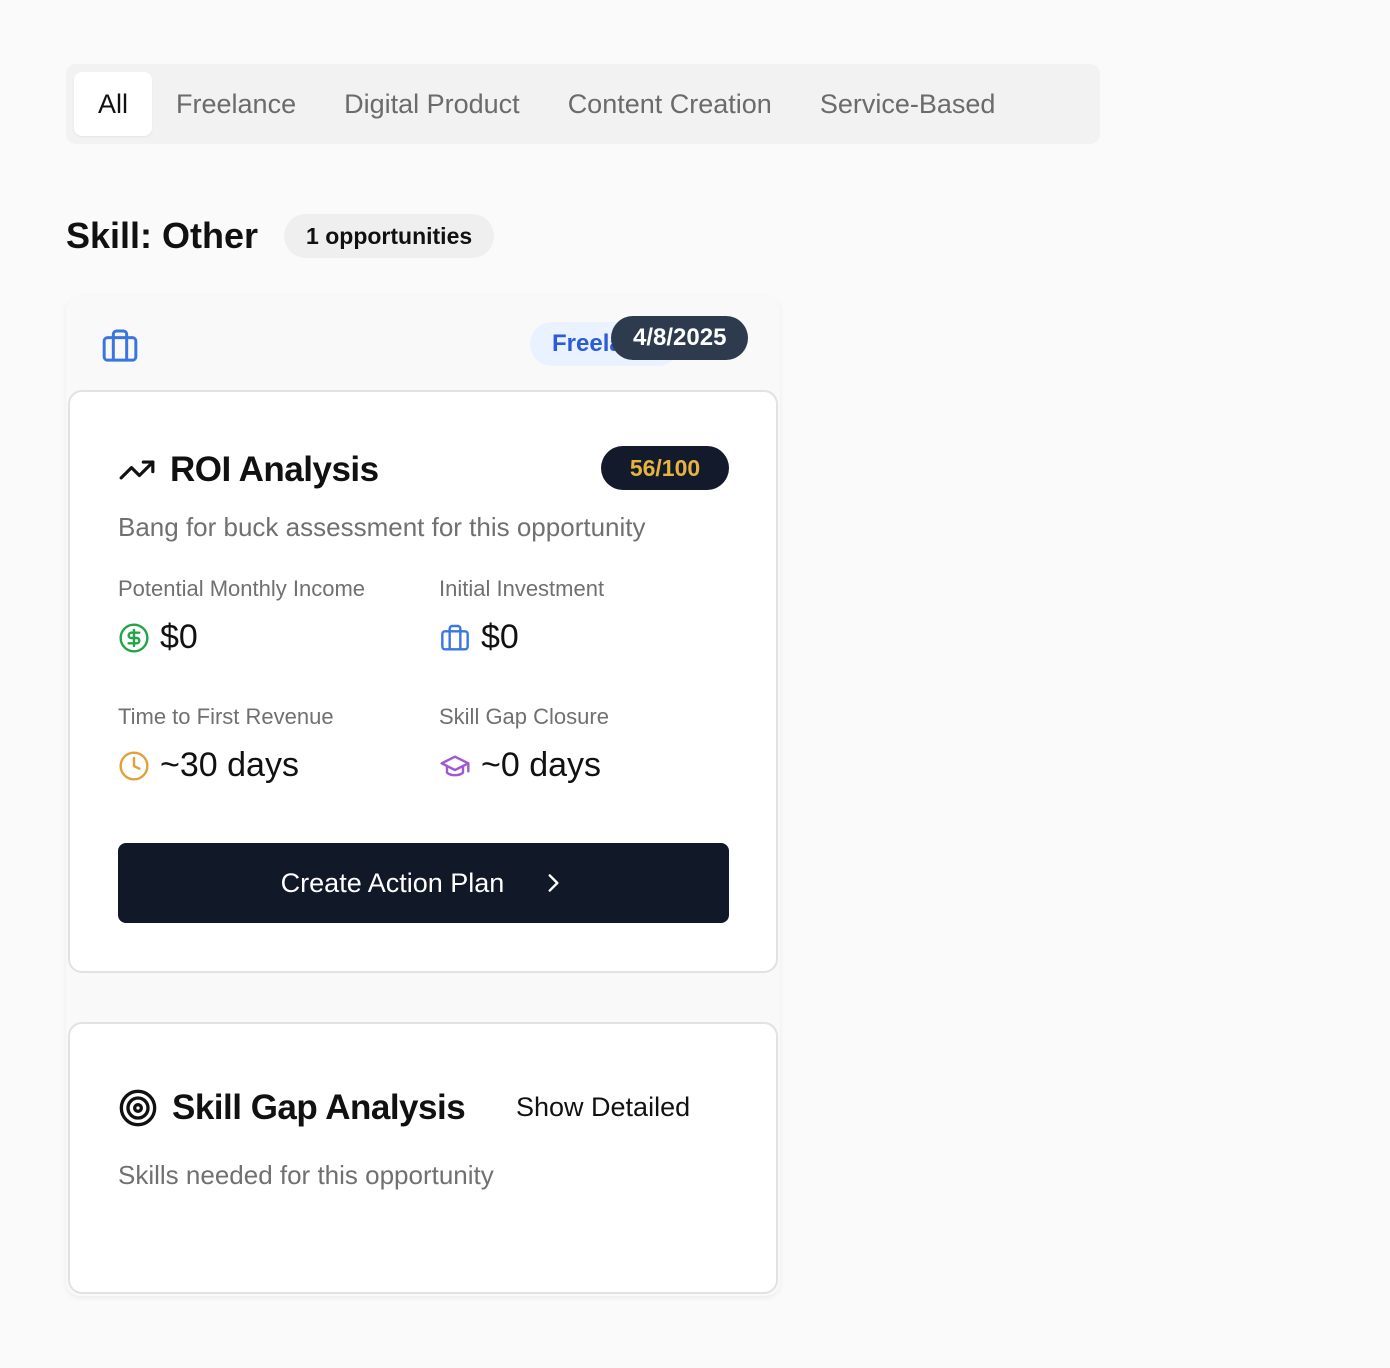 The width and height of the screenshot is (1390, 1368). I want to click on section-title: Skill: Other, so click(162, 235).